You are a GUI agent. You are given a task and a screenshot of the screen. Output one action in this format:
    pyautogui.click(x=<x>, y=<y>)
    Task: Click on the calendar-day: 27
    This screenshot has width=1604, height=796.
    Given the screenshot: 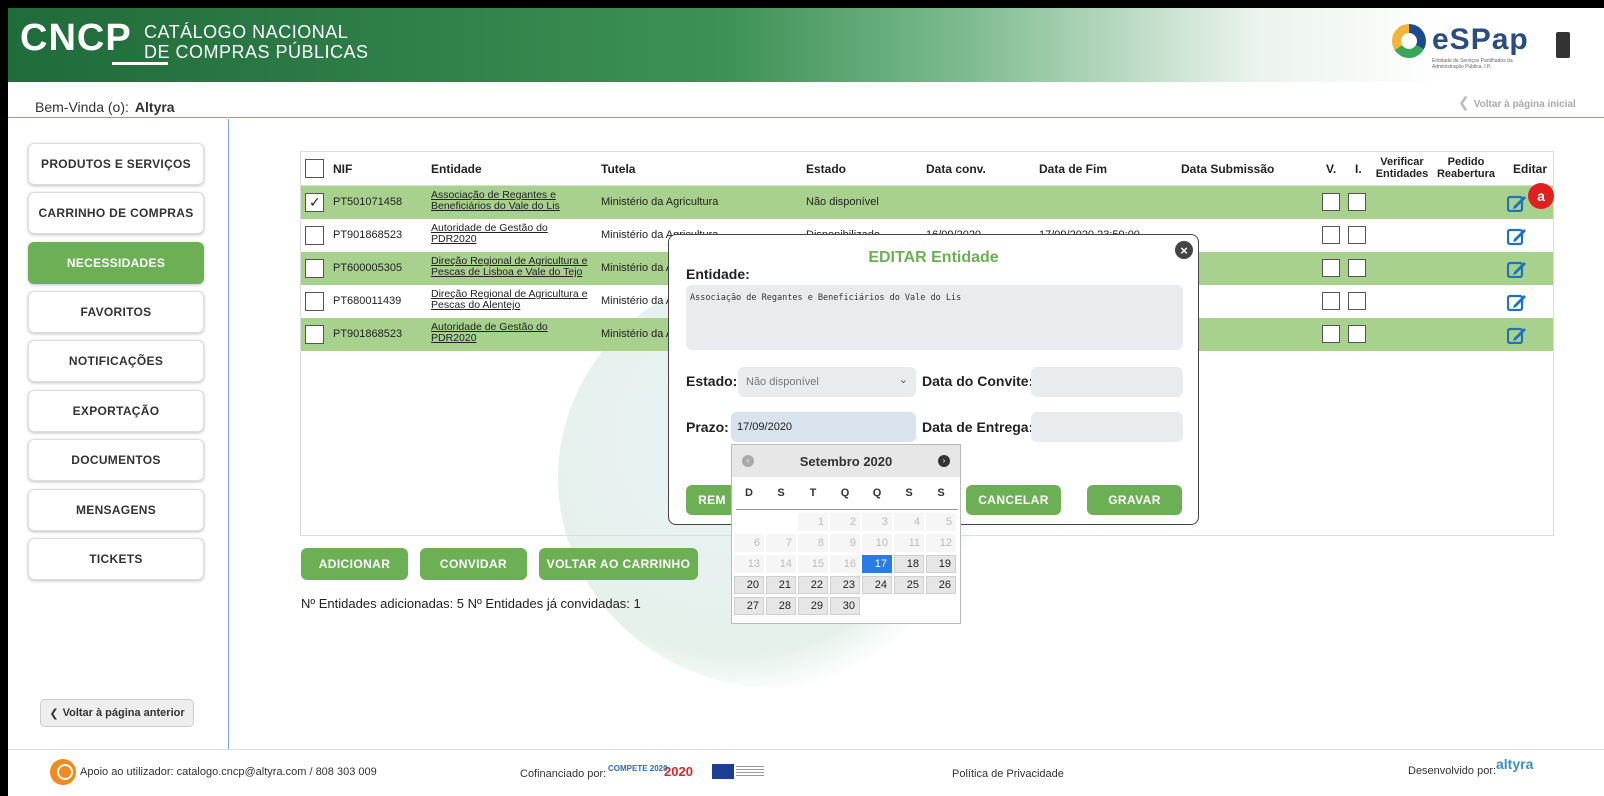 What is the action you would take?
    pyautogui.click(x=749, y=606)
    